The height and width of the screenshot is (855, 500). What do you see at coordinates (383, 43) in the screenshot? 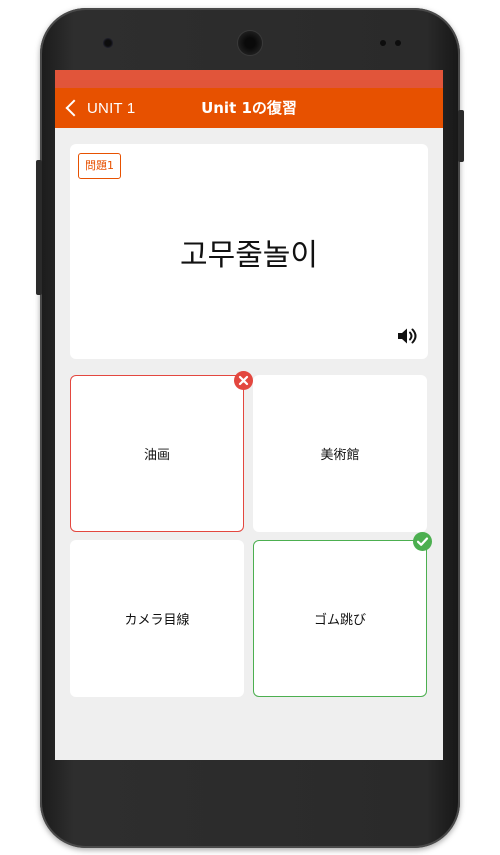
I see `proximity-sensor` at bounding box center [383, 43].